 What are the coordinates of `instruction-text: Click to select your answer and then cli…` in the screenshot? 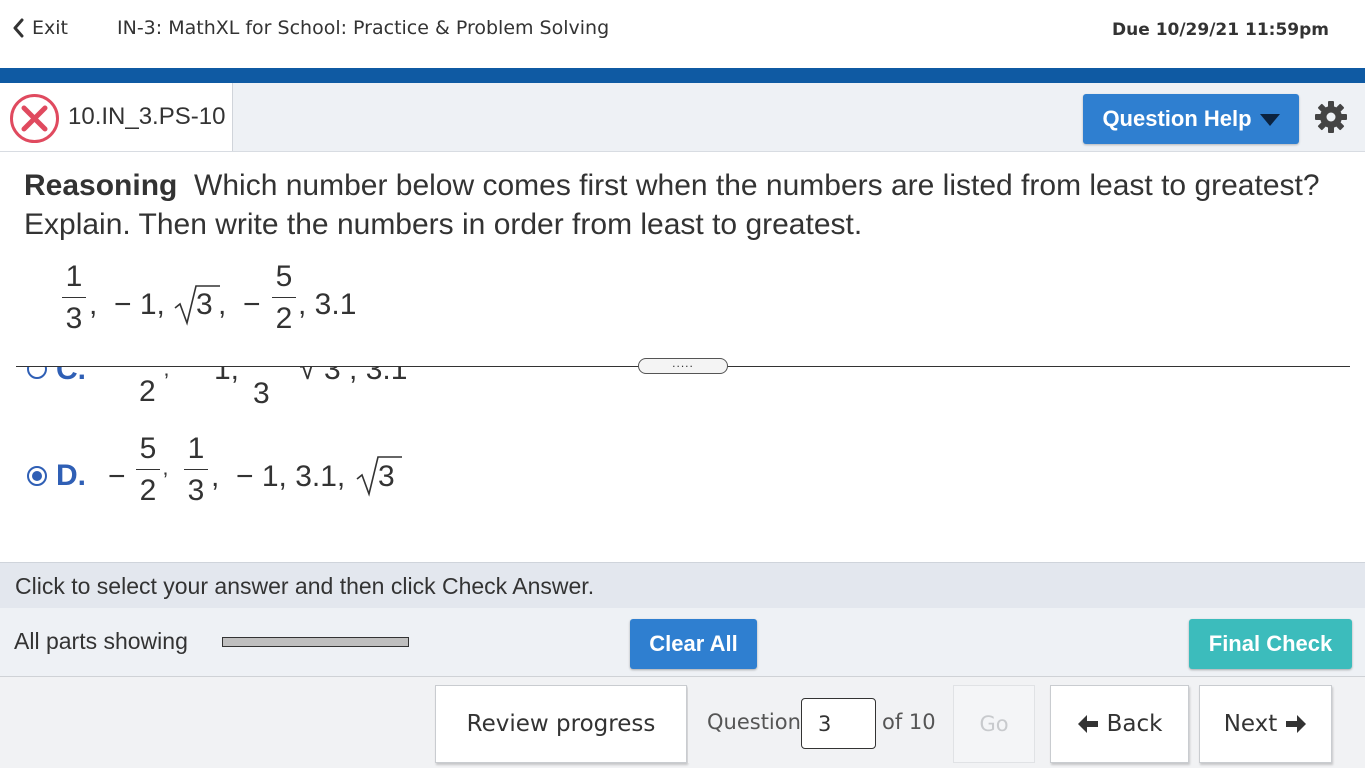 It's located at (305, 586).